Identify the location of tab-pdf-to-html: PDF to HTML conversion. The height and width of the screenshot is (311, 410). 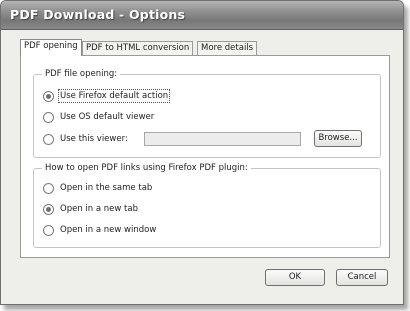
(138, 48).